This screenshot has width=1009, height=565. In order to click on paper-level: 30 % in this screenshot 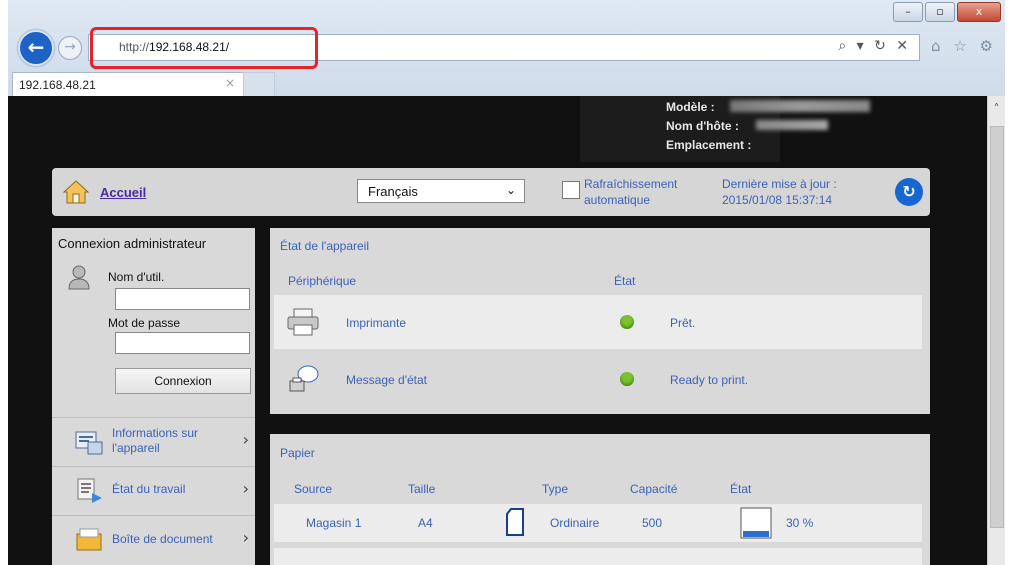, I will do `click(800, 523)`.